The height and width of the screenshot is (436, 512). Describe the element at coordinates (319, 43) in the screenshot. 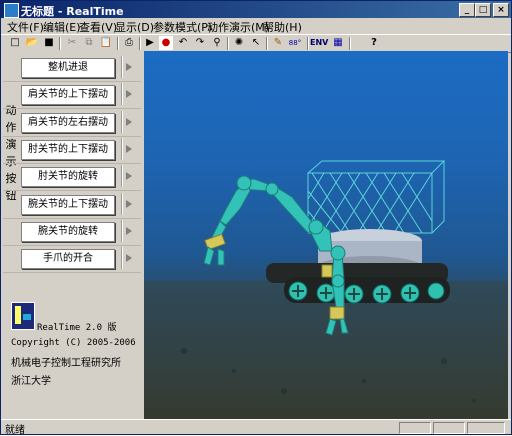

I see `env-text: ENV` at that location.